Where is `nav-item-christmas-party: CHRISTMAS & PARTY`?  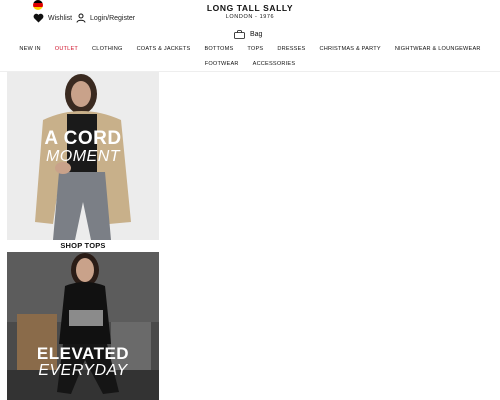
nav-item-christmas-party: CHRISTMAS & PARTY is located at coordinates (349, 49).